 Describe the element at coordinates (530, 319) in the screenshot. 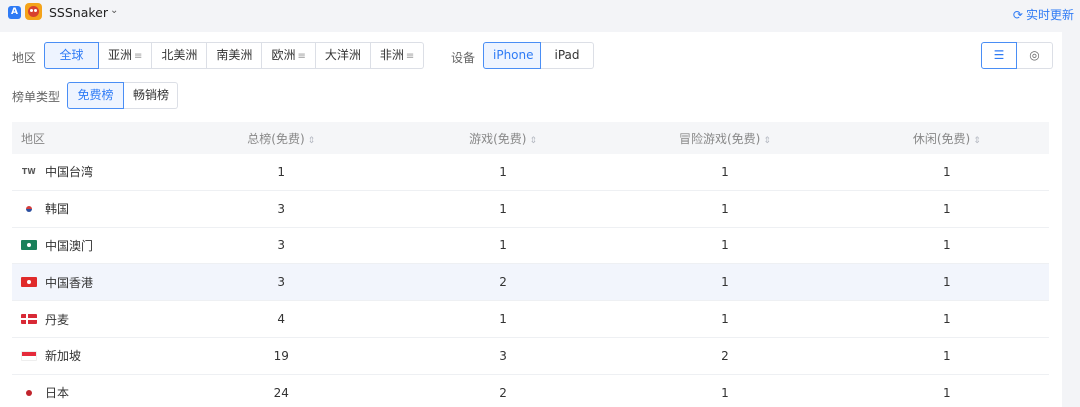

I see `table-row: 丹麦 4 1 1 1` at that location.